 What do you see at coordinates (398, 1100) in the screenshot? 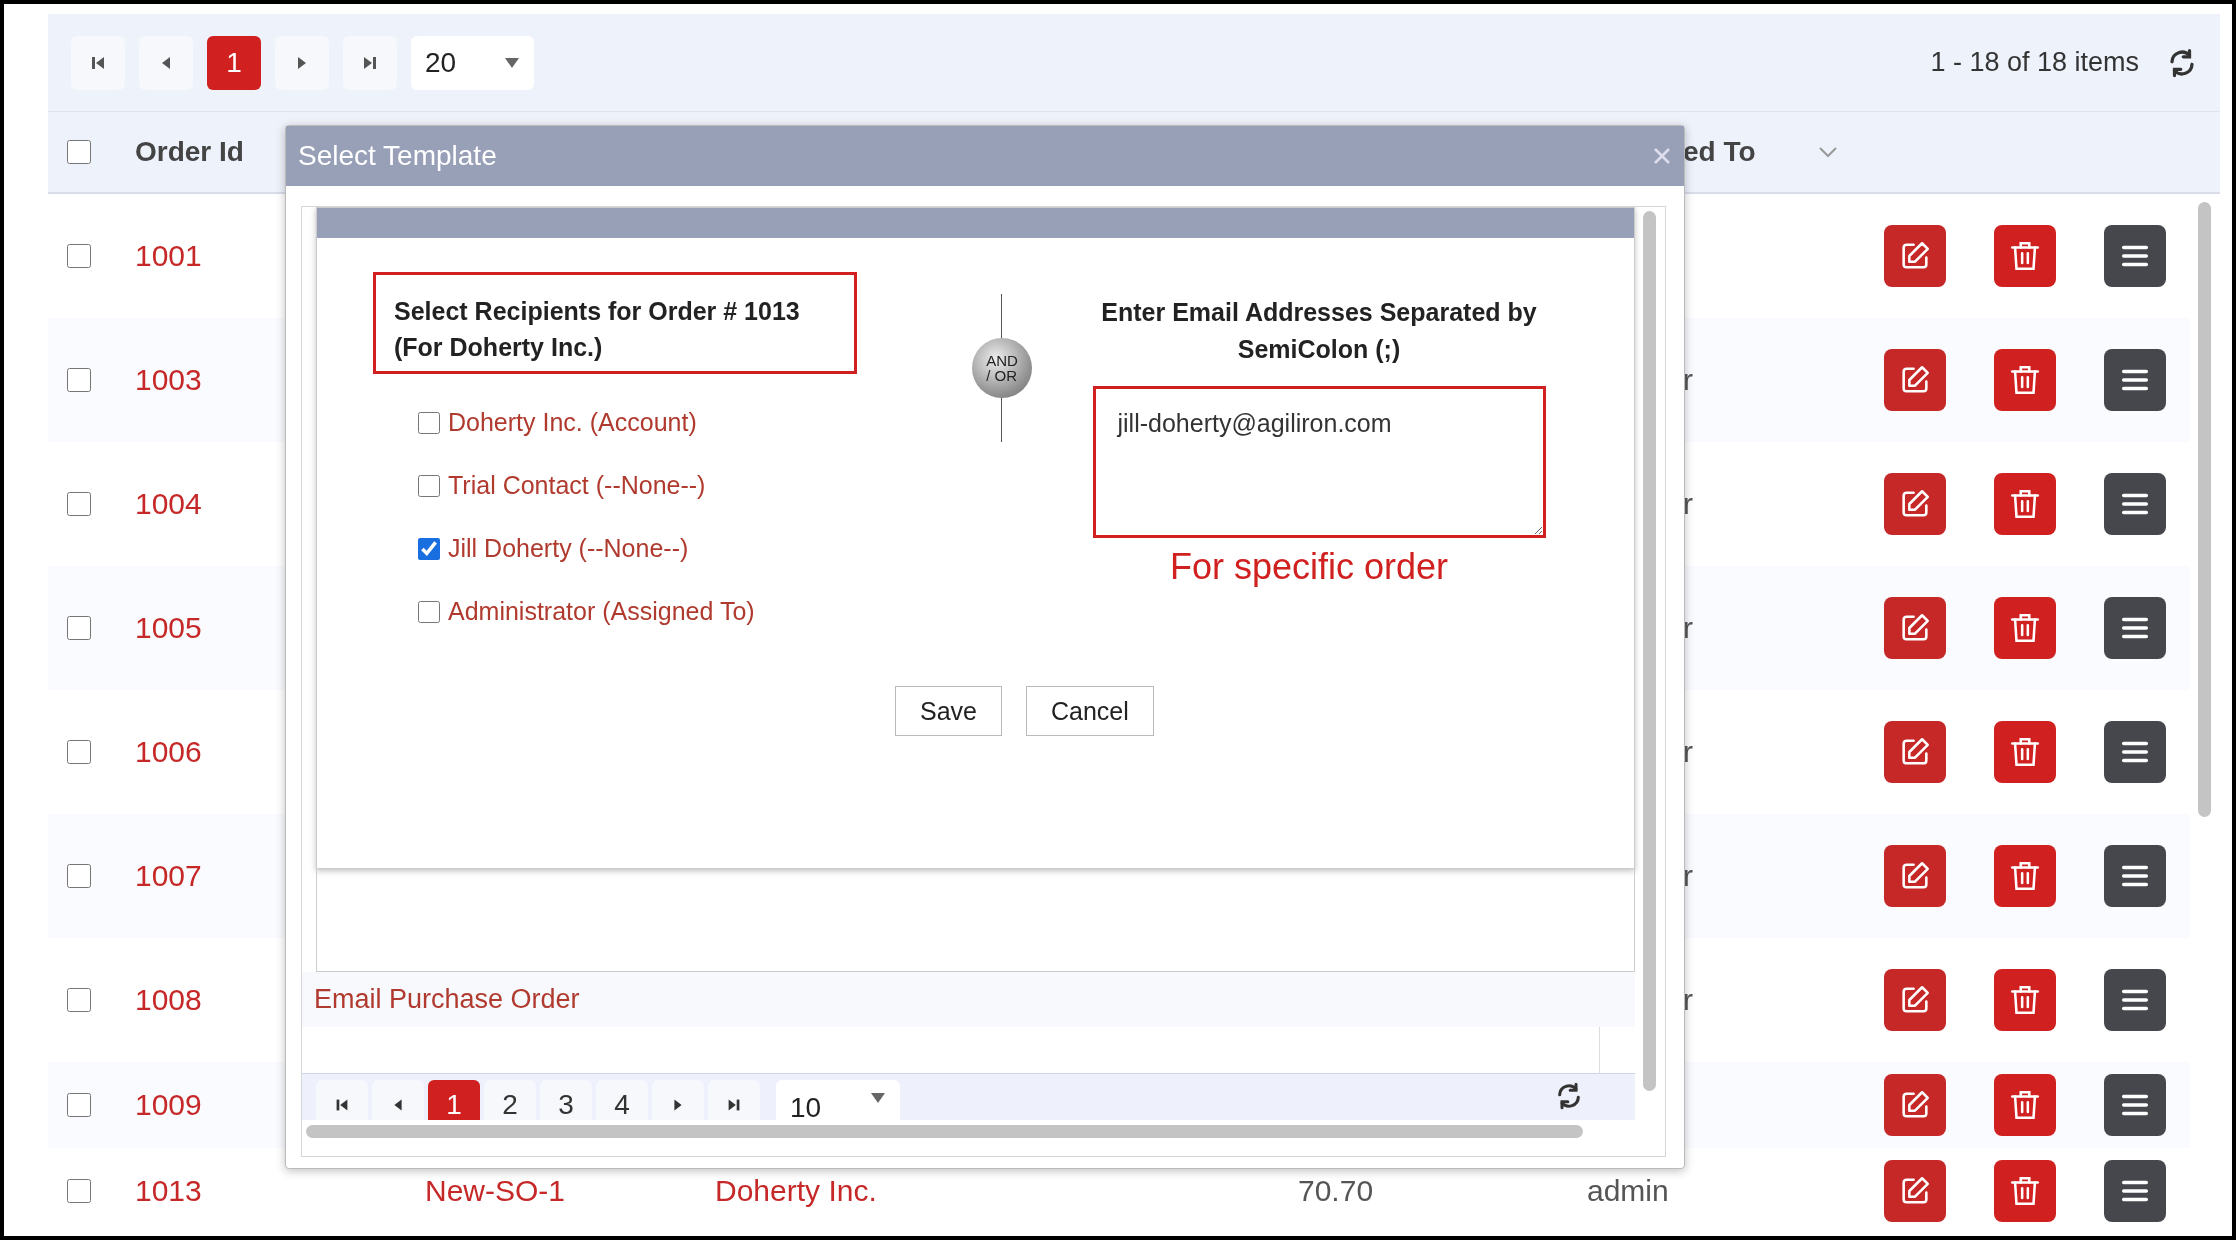
I see `previous-page-button` at bounding box center [398, 1100].